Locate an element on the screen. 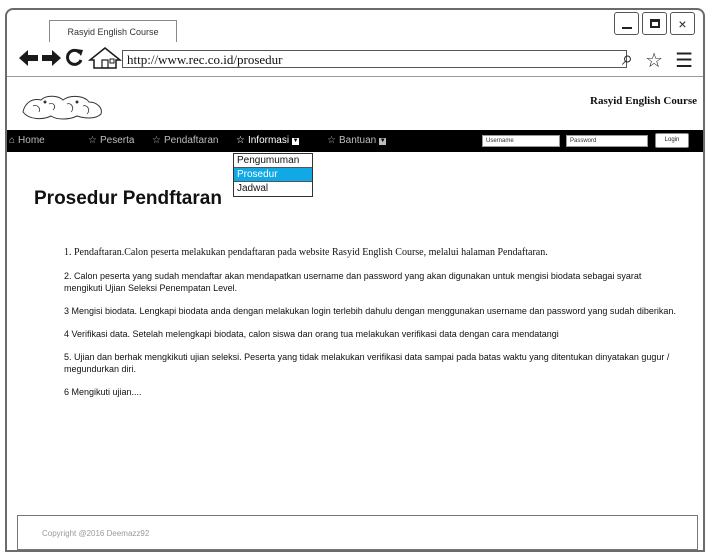 This screenshot has height=556, width=707. menu-item-informasi: ☆ Informasi ▼ is located at coordinates (268, 141).